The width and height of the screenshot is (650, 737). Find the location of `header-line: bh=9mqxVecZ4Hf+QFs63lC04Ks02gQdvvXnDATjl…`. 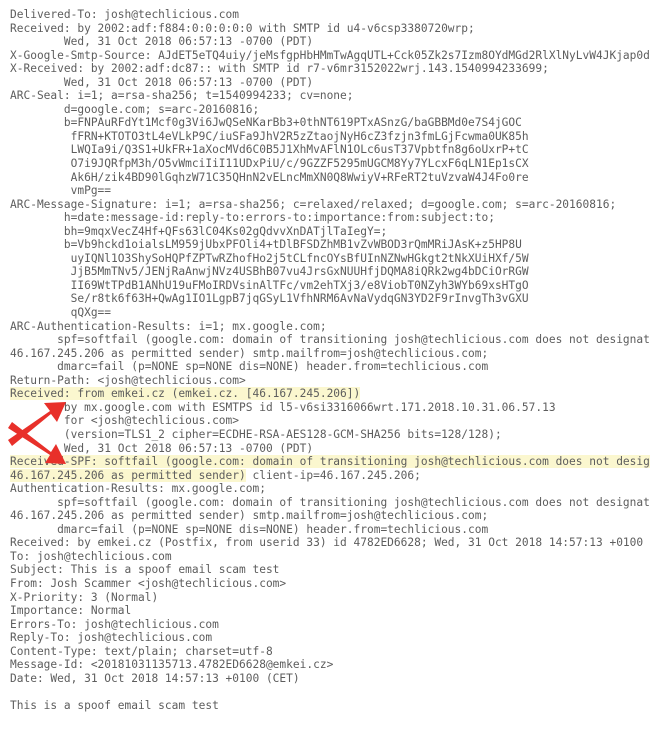

header-line: bh=9mqxVecZ4Hf+QFs63lC04Ks02gQdvvXnDATjl… is located at coordinates (330, 232).